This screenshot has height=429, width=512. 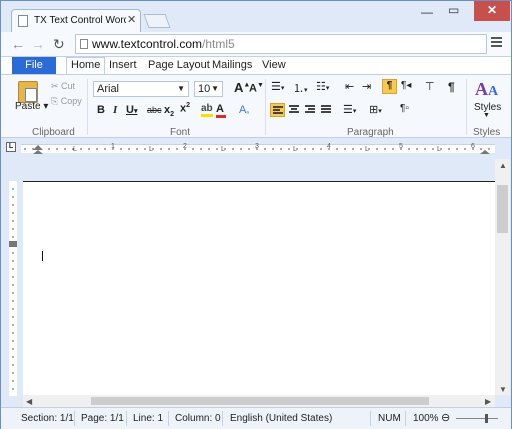 What do you see at coordinates (477, 418) in the screenshot?
I see `zoom-slider` at bounding box center [477, 418].